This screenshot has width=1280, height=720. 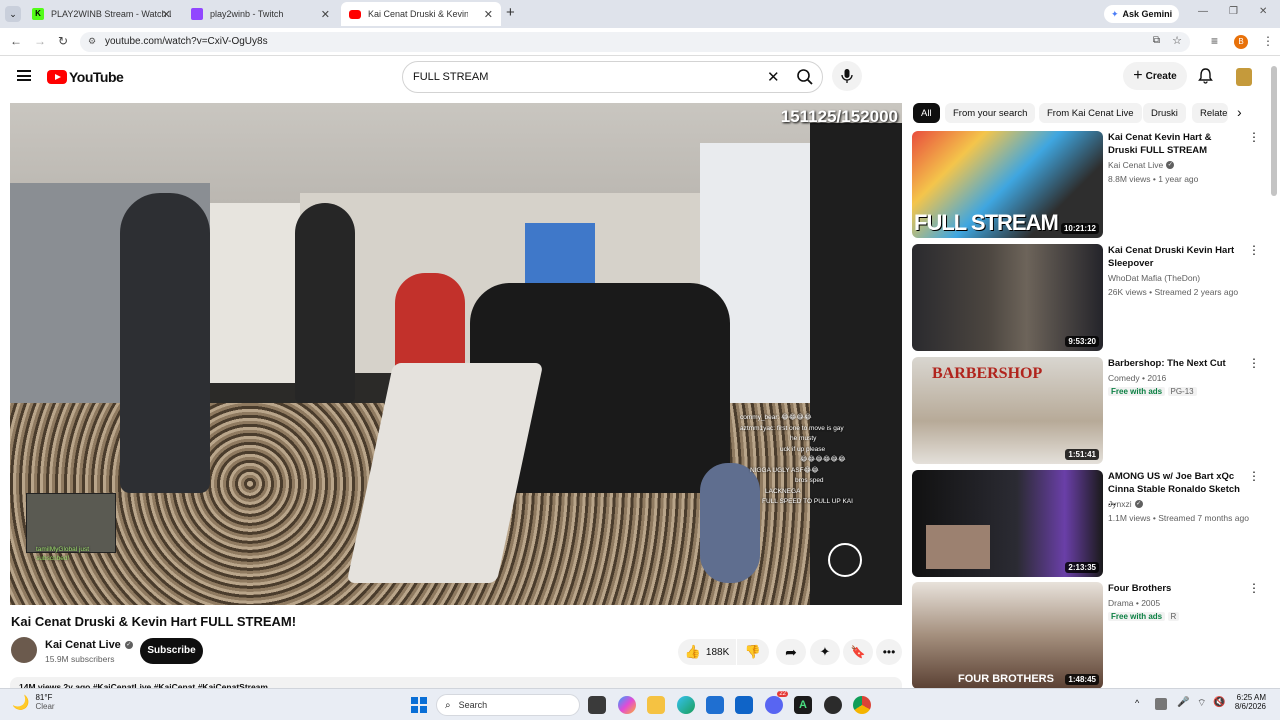 What do you see at coordinates (1203, 11) in the screenshot?
I see `minimize-button: —` at bounding box center [1203, 11].